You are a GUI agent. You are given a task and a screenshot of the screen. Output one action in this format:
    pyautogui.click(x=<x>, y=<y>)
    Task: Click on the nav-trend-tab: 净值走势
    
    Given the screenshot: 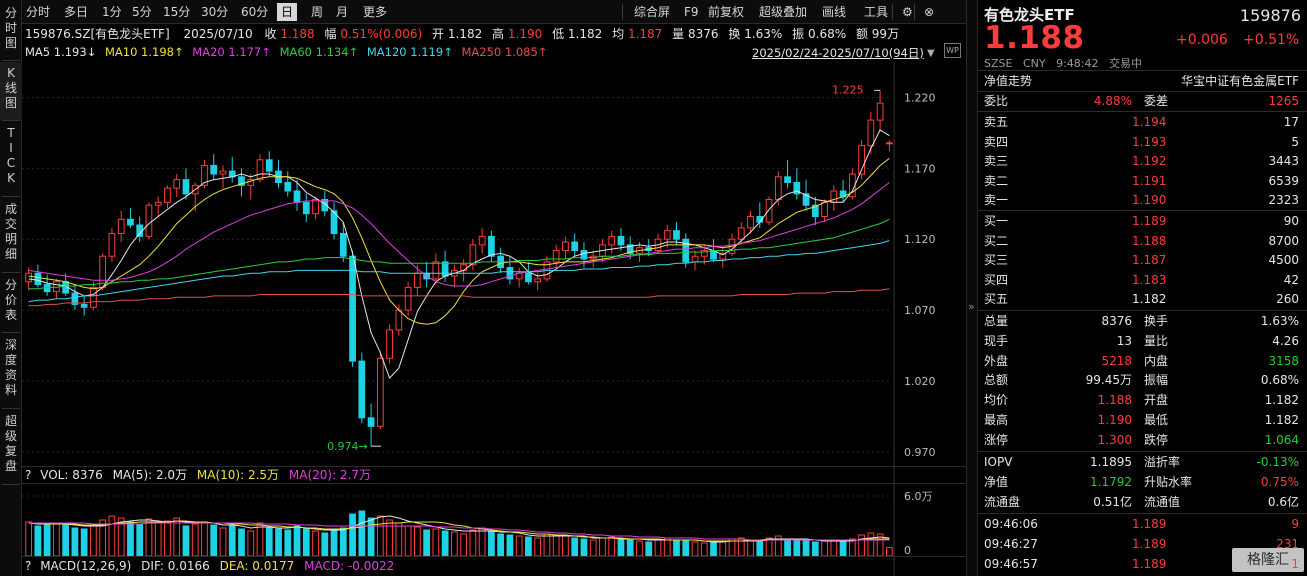 What is the action you would take?
    pyautogui.click(x=1008, y=81)
    